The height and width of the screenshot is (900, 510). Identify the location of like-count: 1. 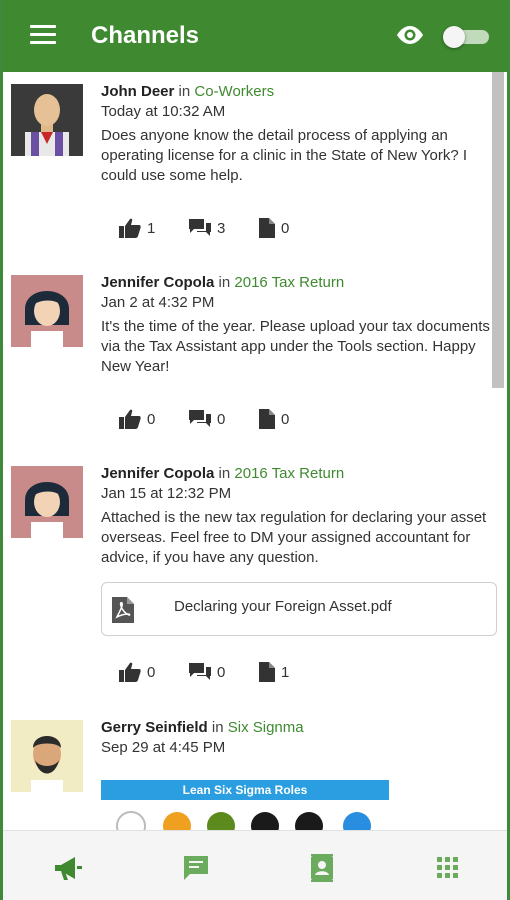
(151, 228).